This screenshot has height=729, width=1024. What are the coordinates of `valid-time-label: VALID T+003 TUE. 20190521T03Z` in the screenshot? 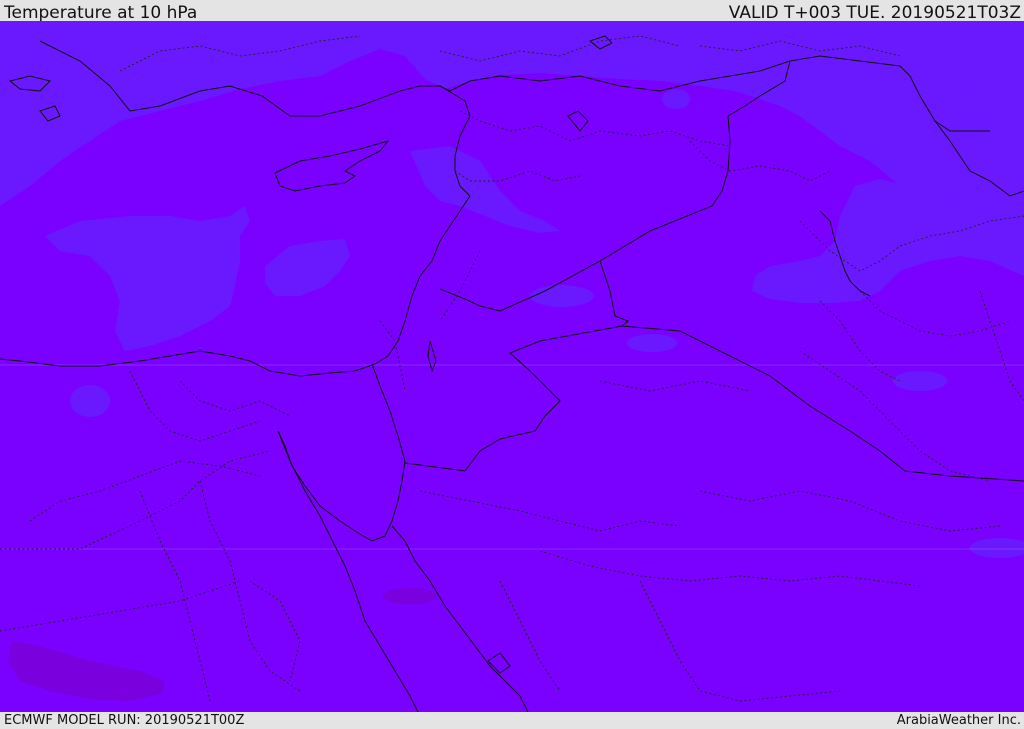 It's located at (874, 13).